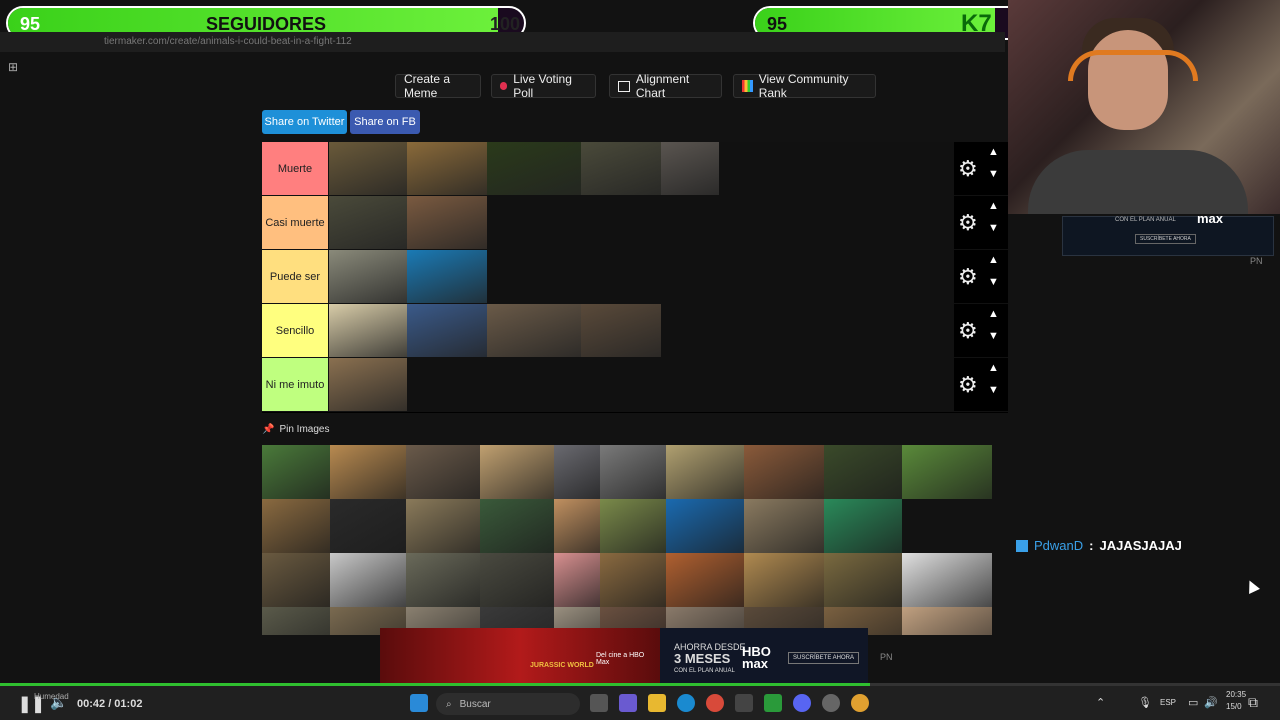 This screenshot has width=1280, height=720. I want to click on clock: 20:35, so click(1236, 694).